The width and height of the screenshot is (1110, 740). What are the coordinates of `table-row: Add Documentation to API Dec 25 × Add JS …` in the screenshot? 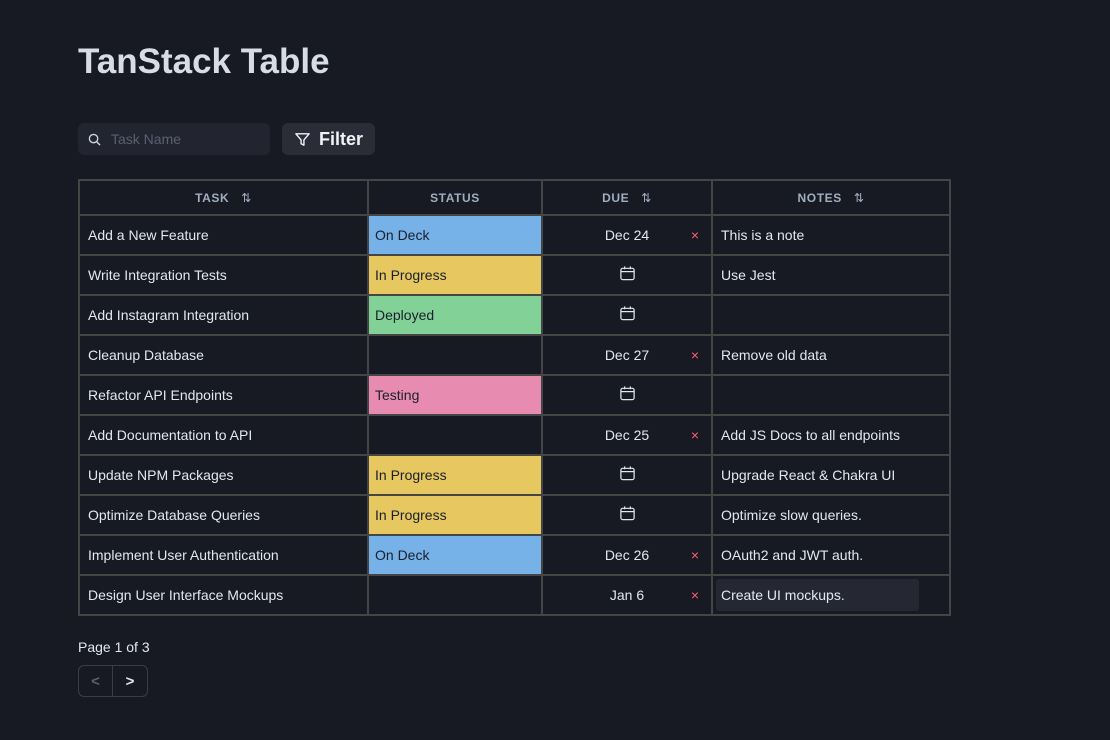 It's located at (514, 435).